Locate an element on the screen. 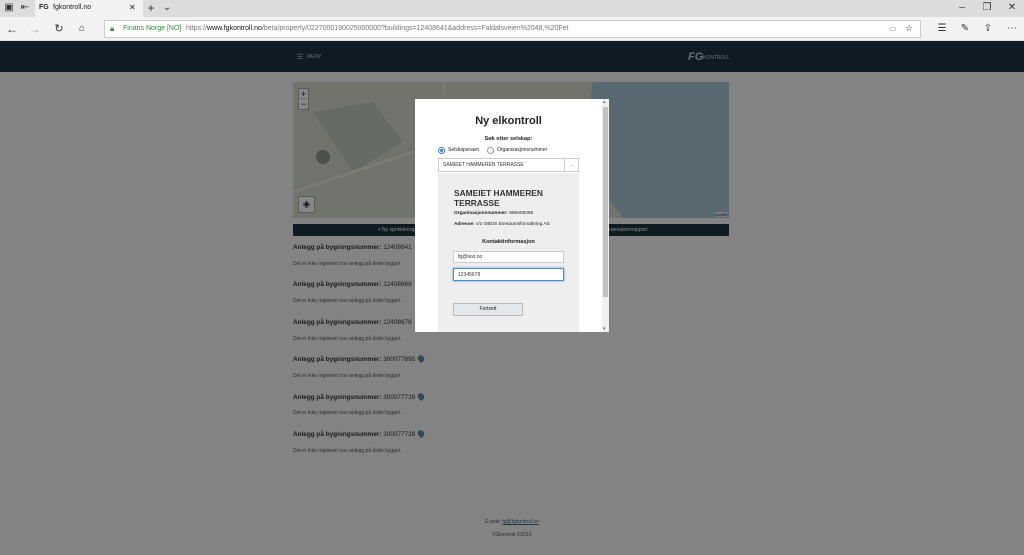 The image size is (1024, 555). radio-selected-dot is located at coordinates (441, 150).